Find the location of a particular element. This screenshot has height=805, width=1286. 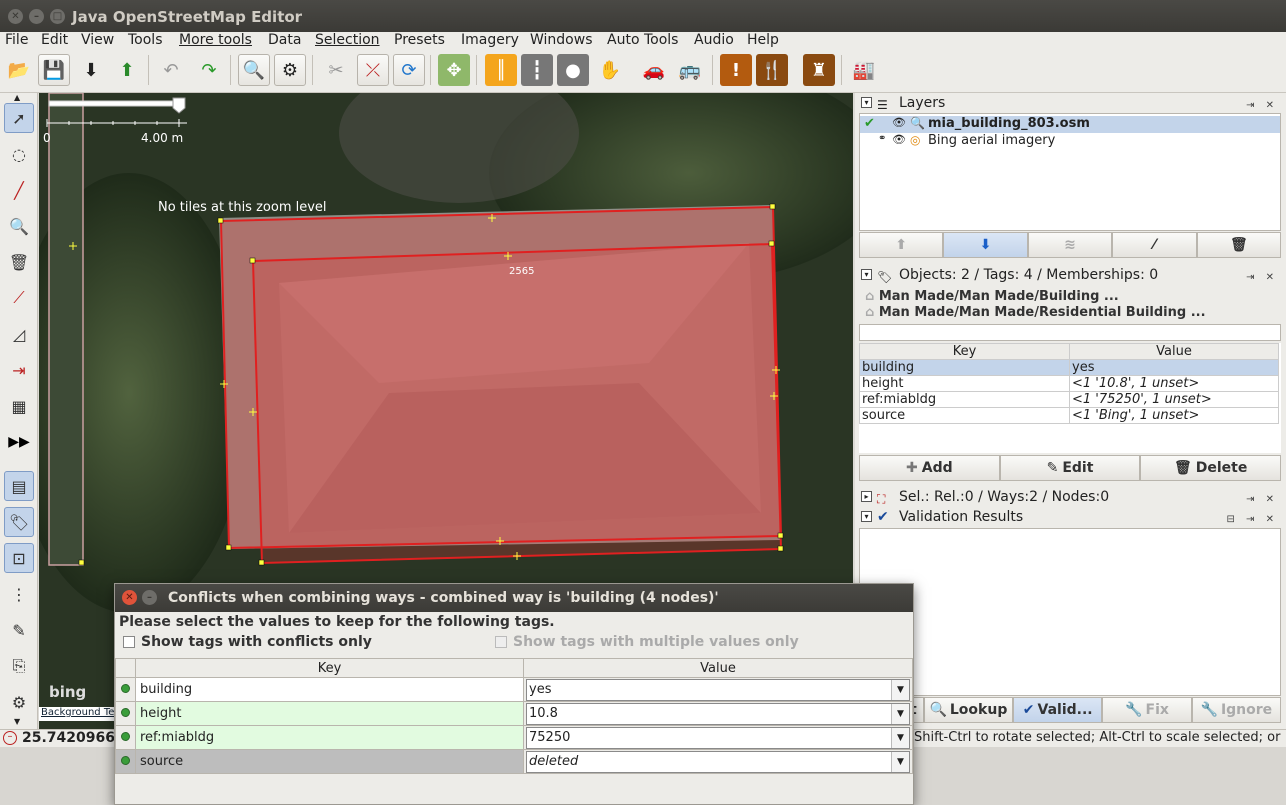

merge-layer-icon: ≋ is located at coordinates (1070, 245).